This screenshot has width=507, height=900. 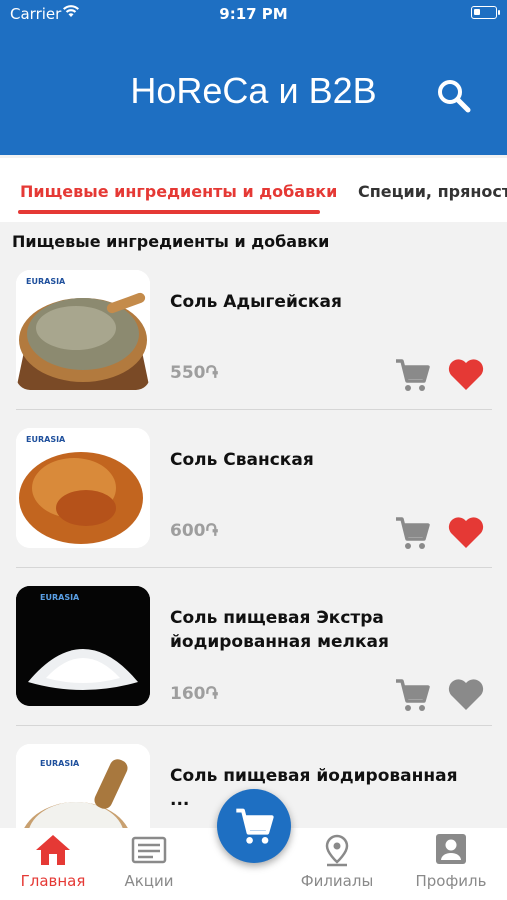 I want to click on nav-item-profile: Профиль, so click(x=451, y=863).